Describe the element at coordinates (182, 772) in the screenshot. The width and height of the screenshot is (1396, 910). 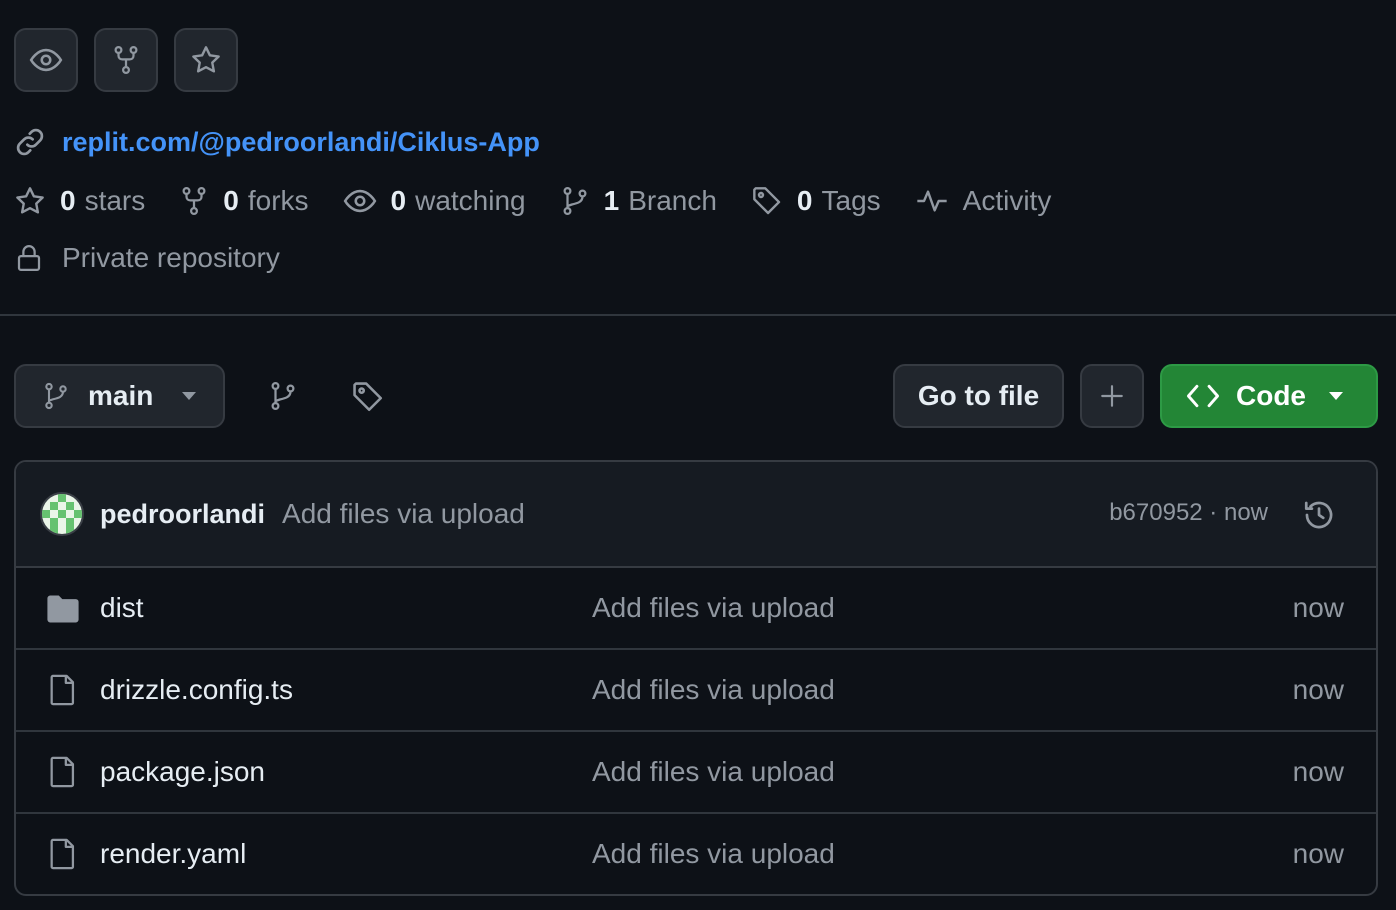
I see `file-name: package.json` at that location.